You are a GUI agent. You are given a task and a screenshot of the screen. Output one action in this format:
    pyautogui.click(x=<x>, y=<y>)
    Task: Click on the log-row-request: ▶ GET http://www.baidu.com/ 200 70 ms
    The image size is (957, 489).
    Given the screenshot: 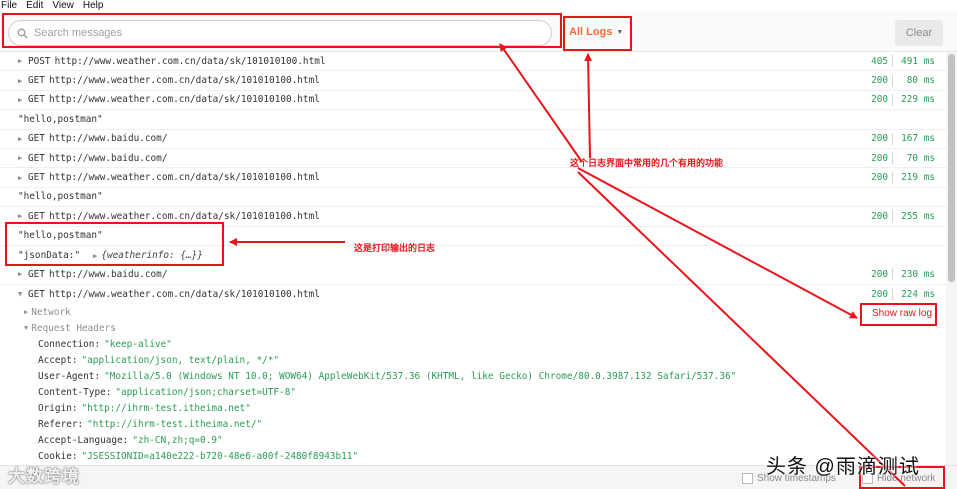 What is the action you would take?
    pyautogui.click(x=473, y=159)
    